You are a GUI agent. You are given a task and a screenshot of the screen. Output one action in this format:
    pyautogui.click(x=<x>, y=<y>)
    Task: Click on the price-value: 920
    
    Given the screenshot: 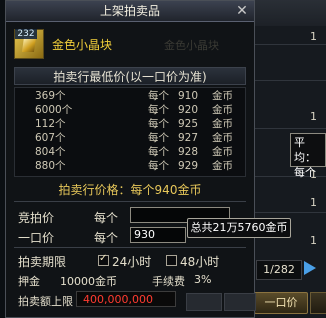 What is the action you would take?
    pyautogui.click(x=188, y=110)
    